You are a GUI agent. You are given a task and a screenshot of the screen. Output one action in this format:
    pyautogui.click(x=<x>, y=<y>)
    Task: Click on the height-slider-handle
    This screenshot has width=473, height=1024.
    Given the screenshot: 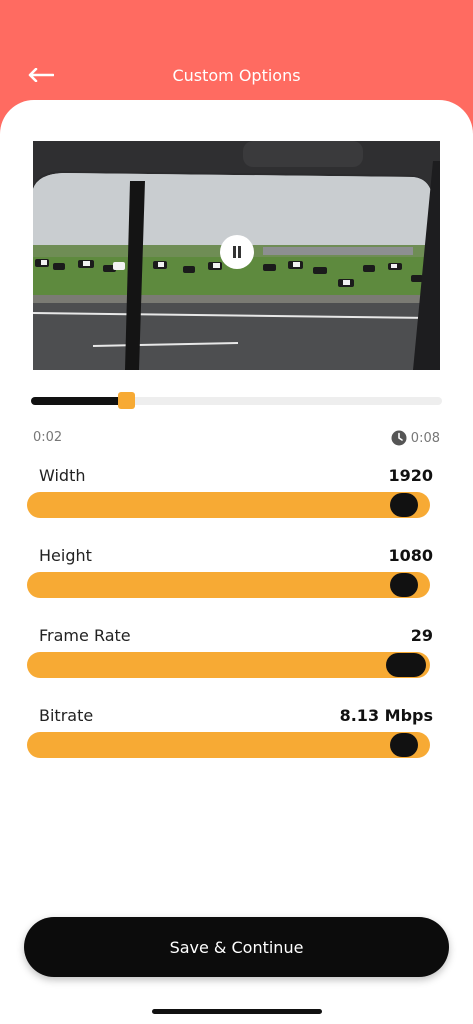 What is the action you would take?
    pyautogui.click(x=403, y=585)
    